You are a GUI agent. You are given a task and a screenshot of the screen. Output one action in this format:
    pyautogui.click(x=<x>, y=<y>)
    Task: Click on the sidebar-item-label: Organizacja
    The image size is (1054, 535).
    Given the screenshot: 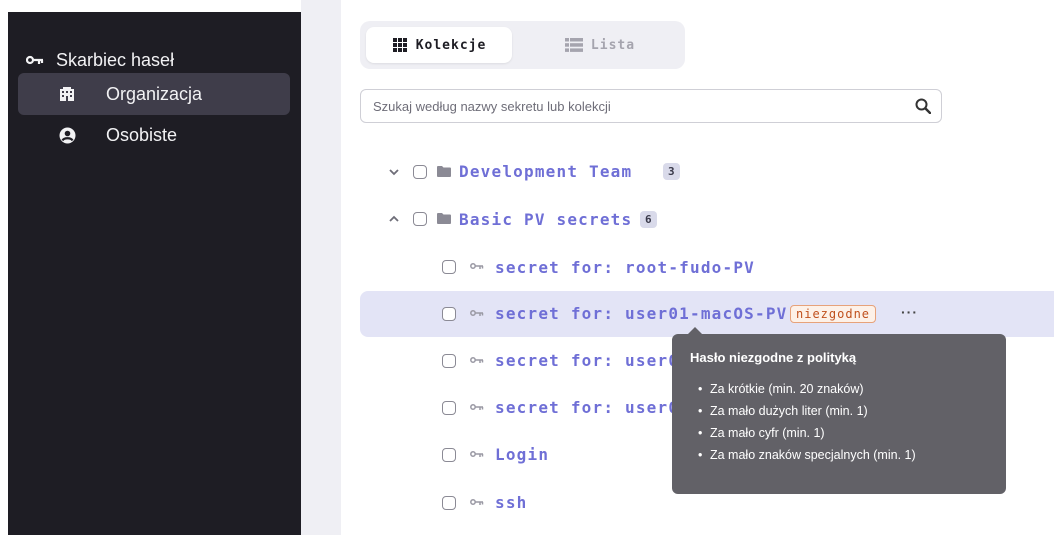 What is the action you would take?
    pyautogui.click(x=154, y=93)
    